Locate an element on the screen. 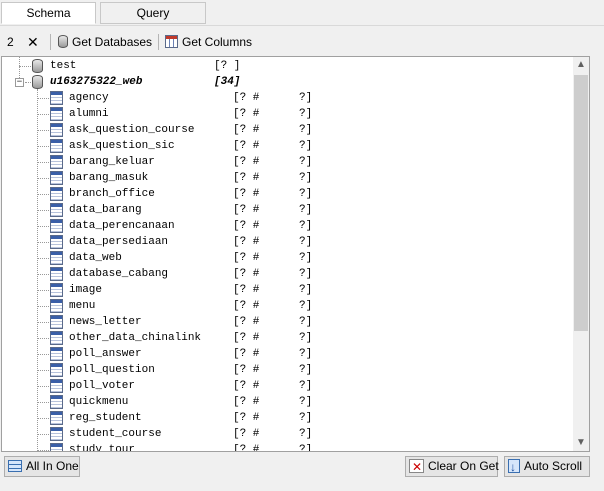  tree-node-table: poll_answer [? # ?] is located at coordinates (282, 354).